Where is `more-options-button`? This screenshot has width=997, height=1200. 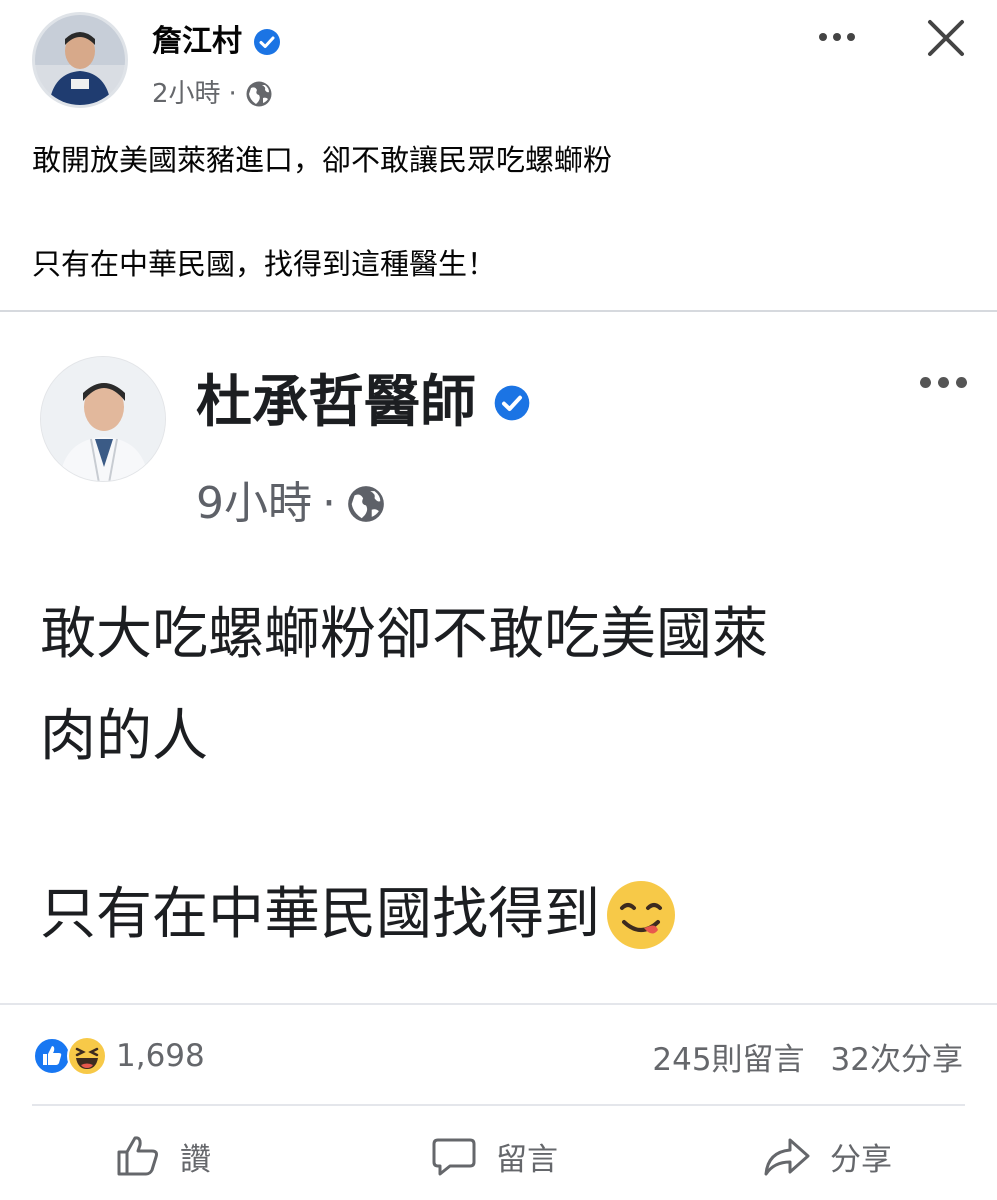
more-options-button is located at coordinates (837, 37).